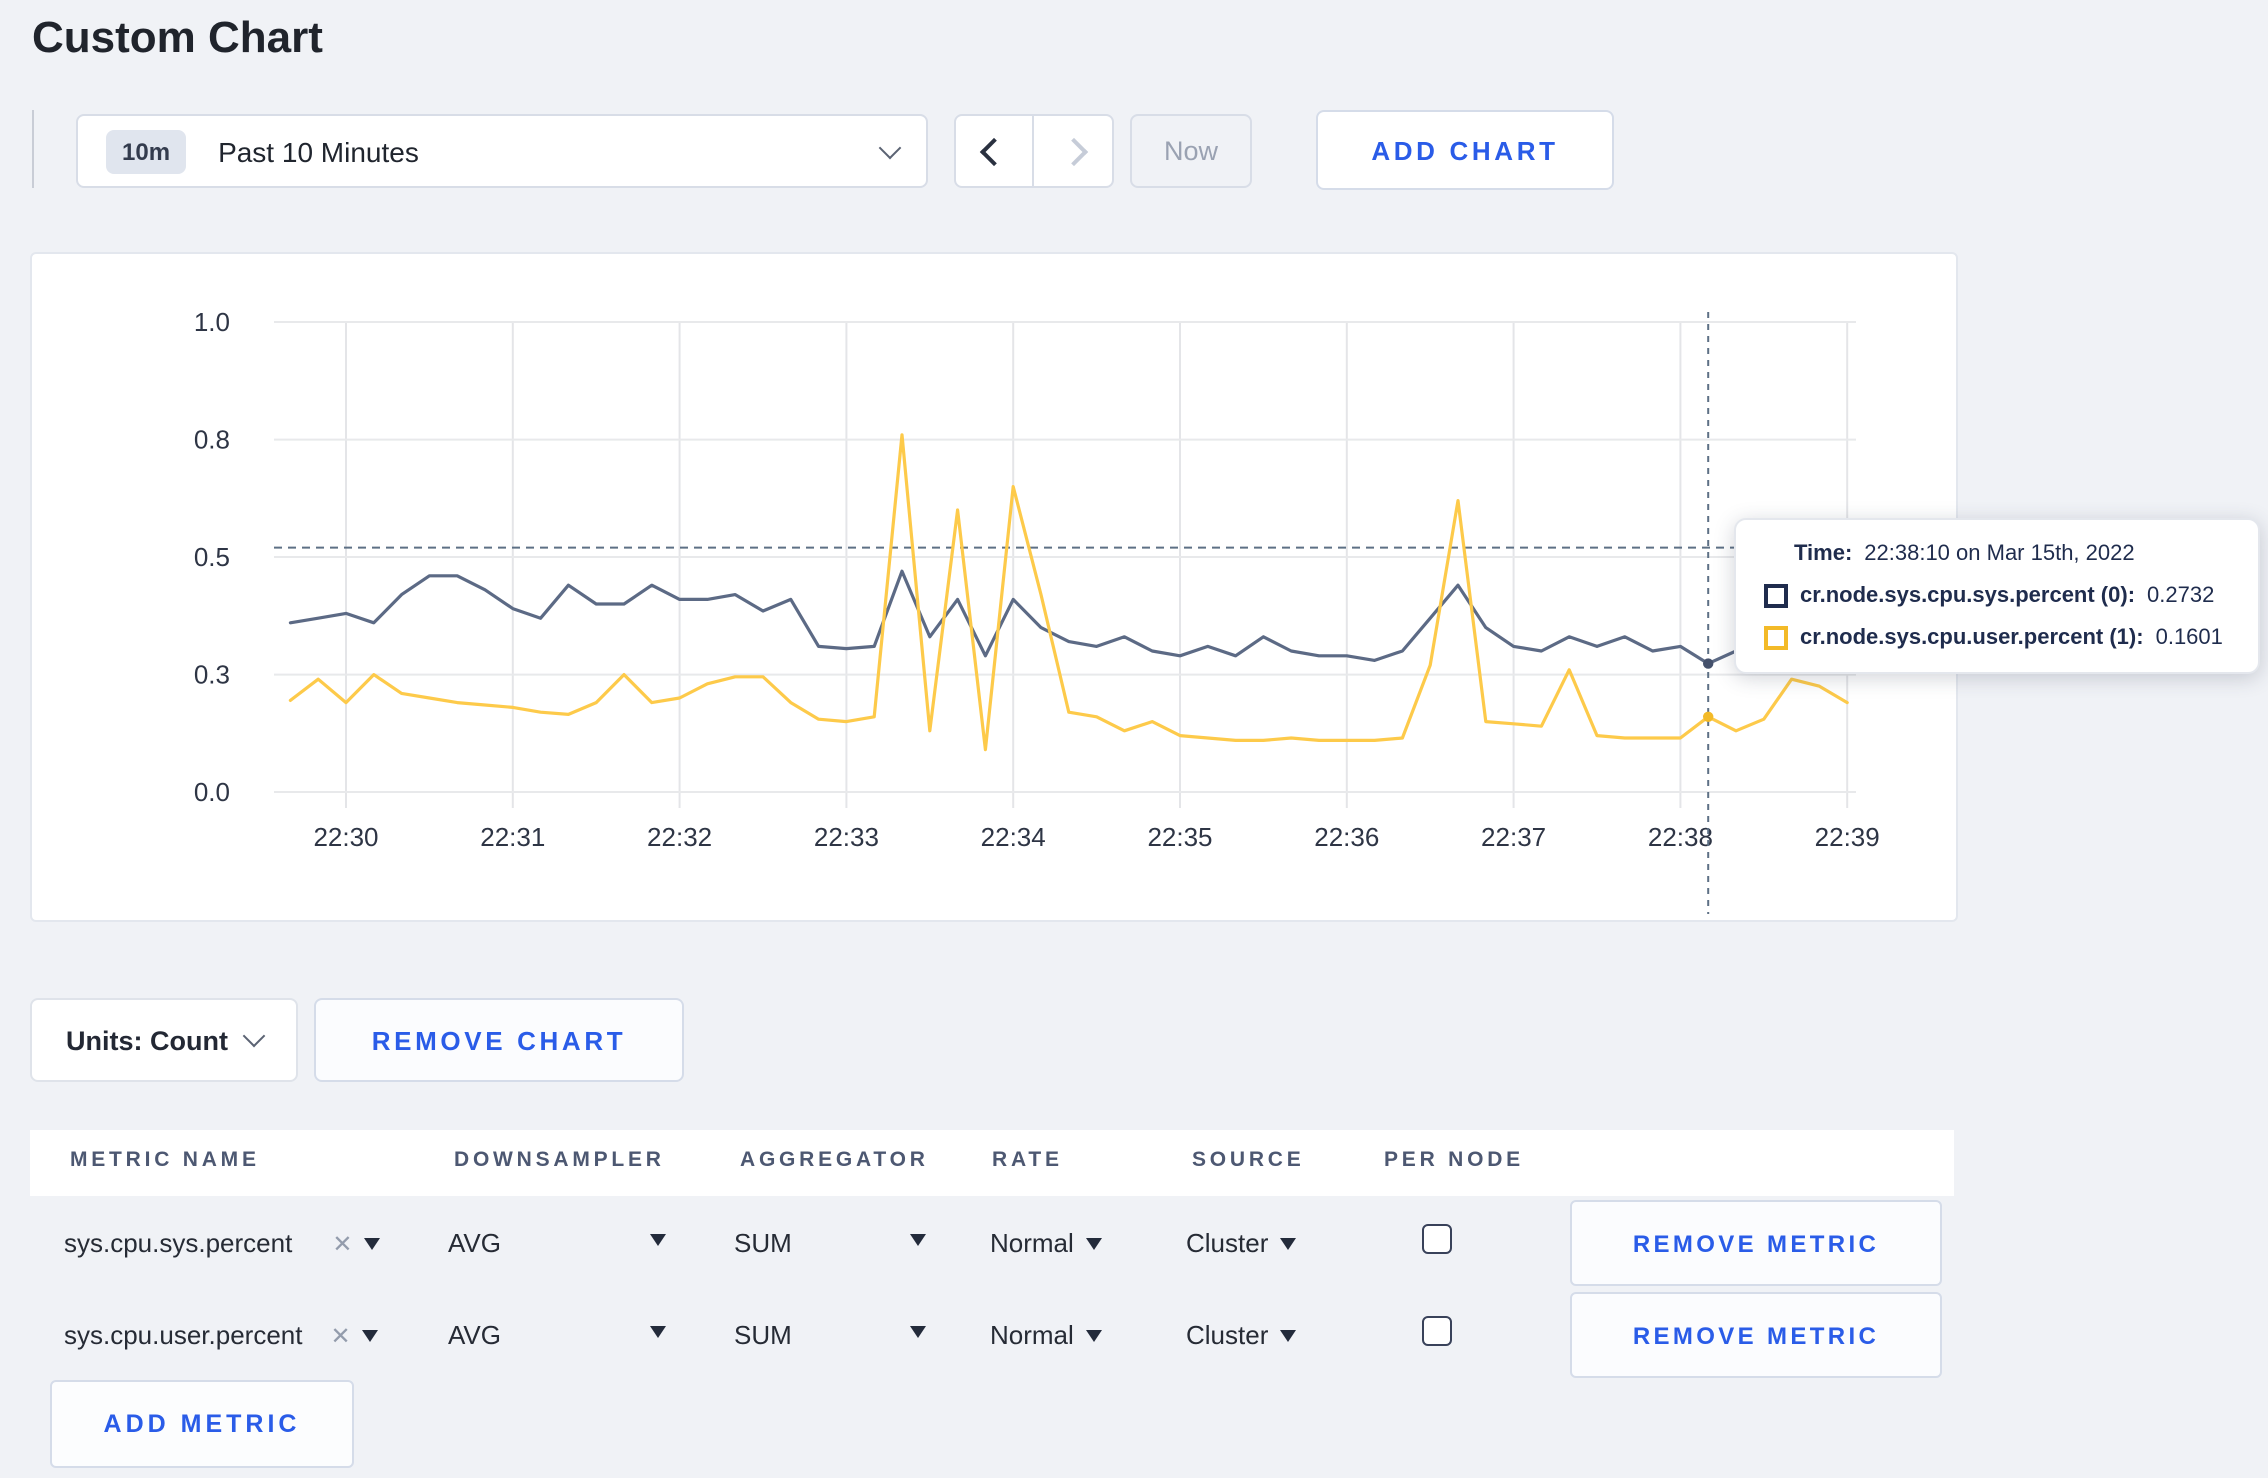  Describe the element at coordinates (1823, 554) in the screenshot. I see `tooltip-time-label: Time:` at that location.